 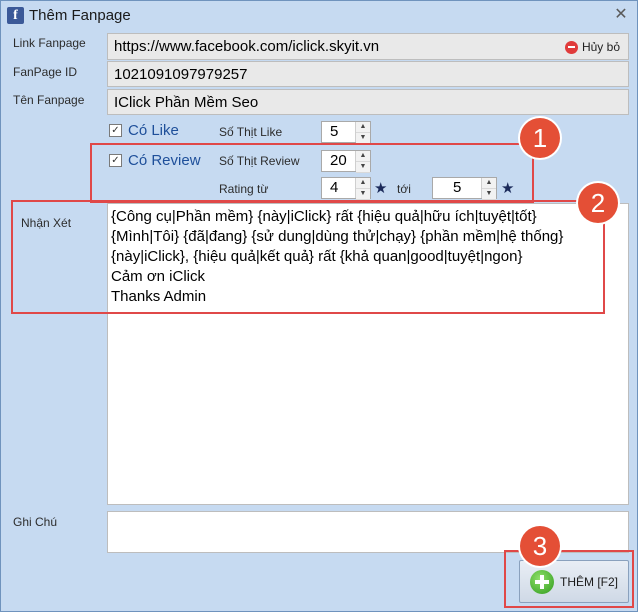 I want to click on label-fanpage-id: FanPage ID, so click(x=45, y=72).